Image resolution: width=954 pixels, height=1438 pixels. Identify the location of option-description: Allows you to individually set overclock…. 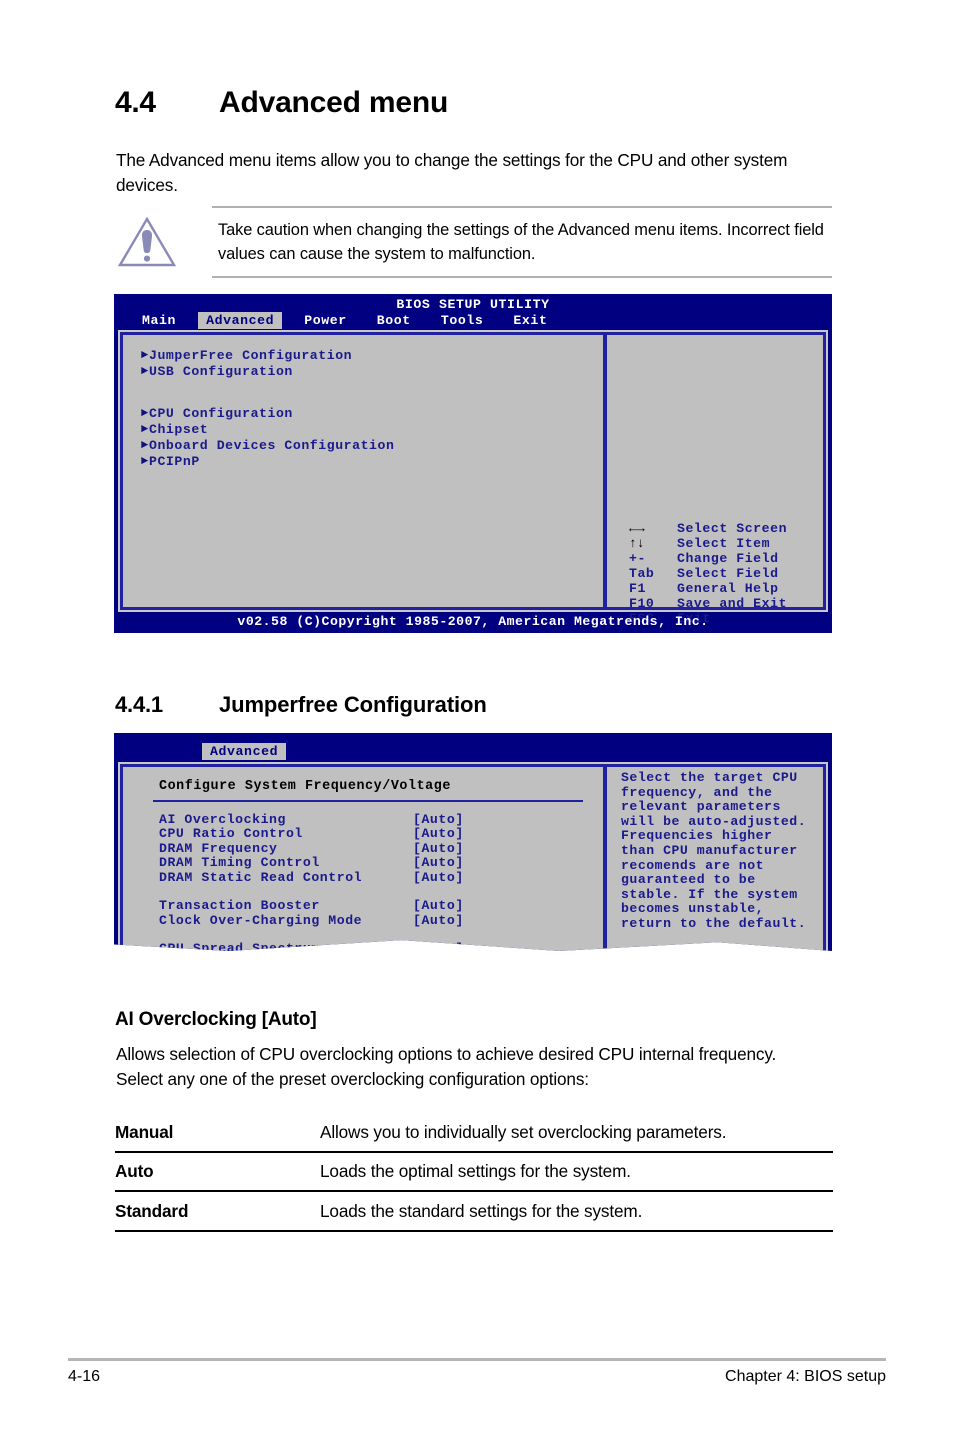
(523, 1131).